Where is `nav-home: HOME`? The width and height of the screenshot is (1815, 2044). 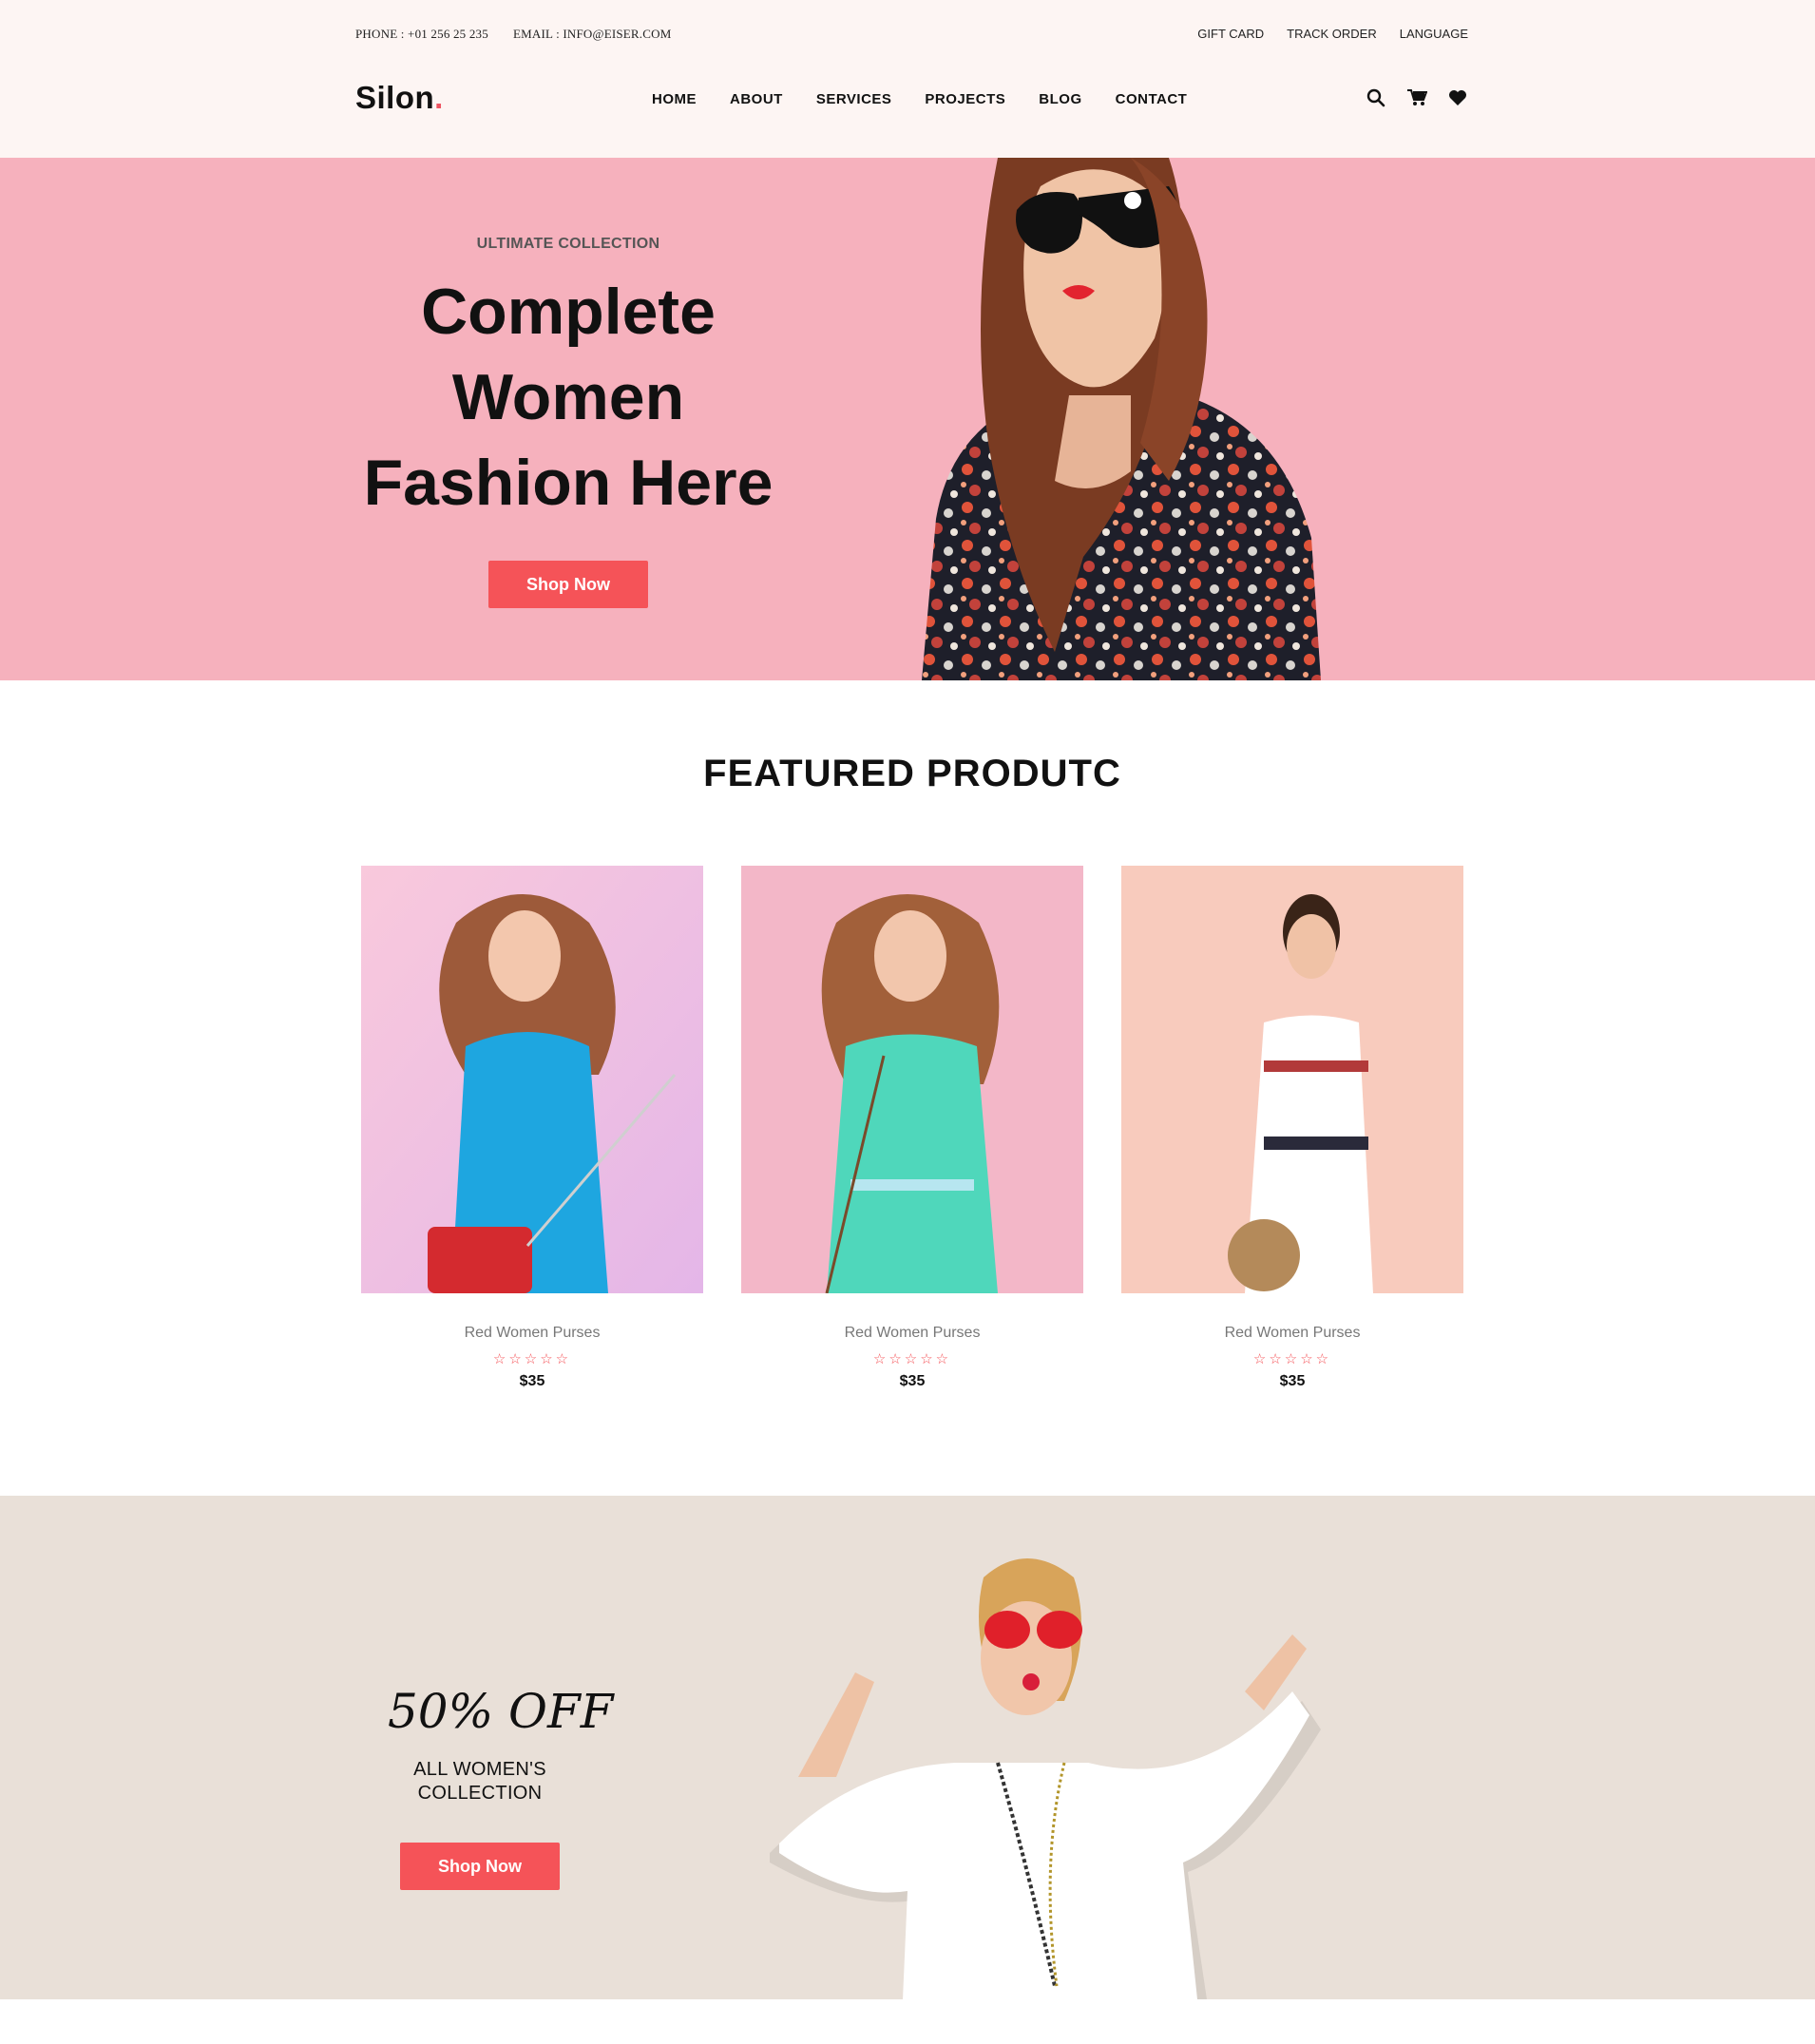 nav-home: HOME is located at coordinates (674, 99).